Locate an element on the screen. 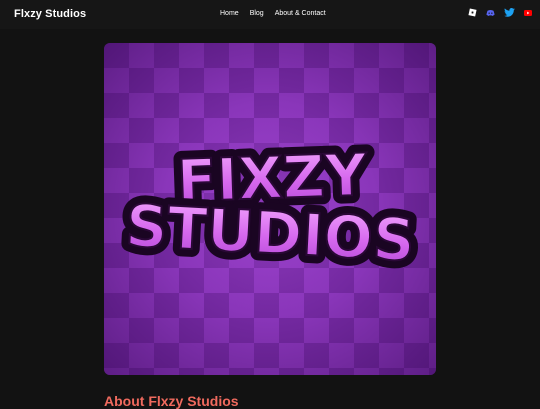  main-nav: Home Blog About & Contact is located at coordinates (273, 13).